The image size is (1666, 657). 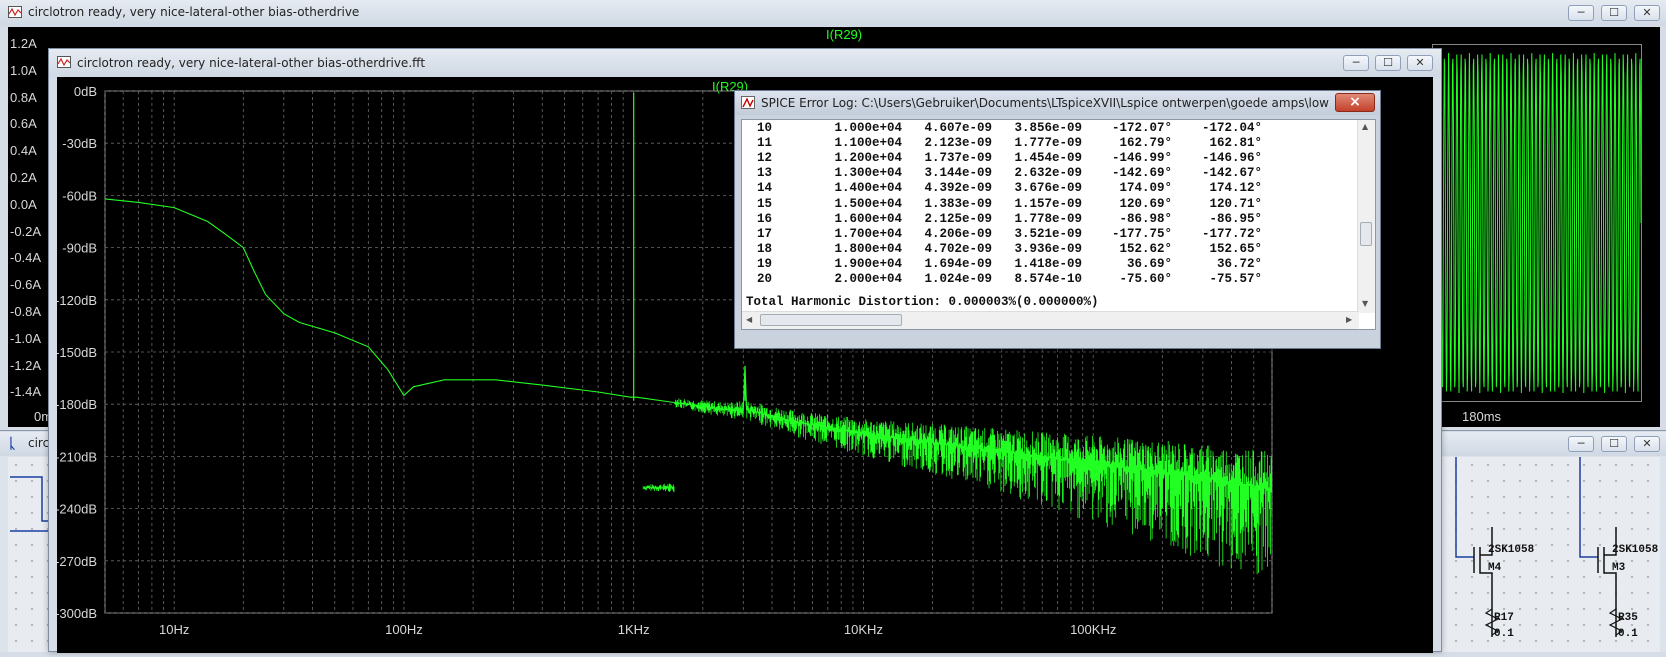 I want to click on error-log-cell-norm: 3.856e-09, so click(x=1048, y=128).